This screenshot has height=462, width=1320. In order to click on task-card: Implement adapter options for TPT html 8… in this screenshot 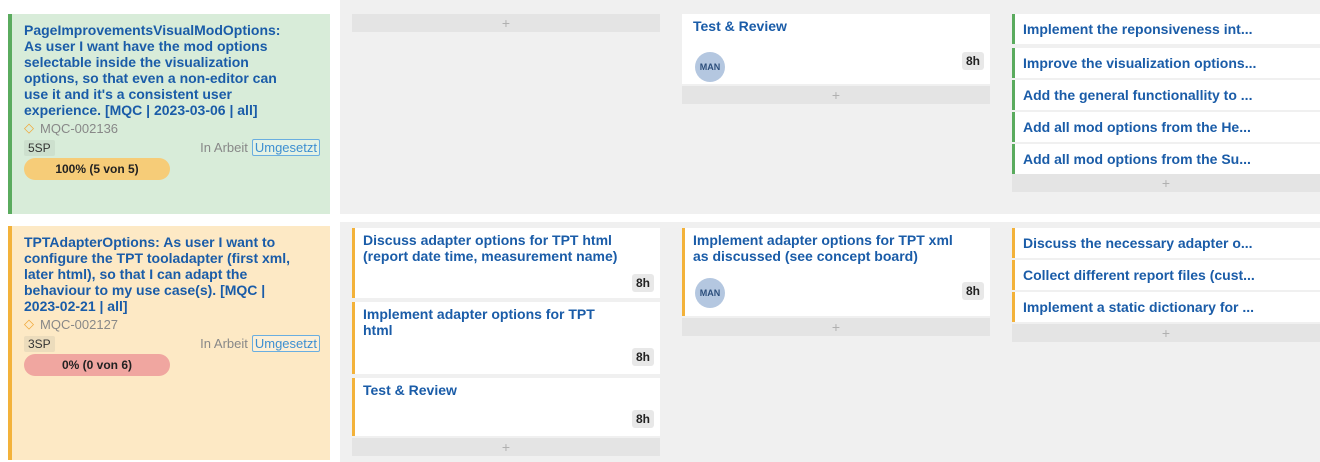, I will do `click(506, 338)`.